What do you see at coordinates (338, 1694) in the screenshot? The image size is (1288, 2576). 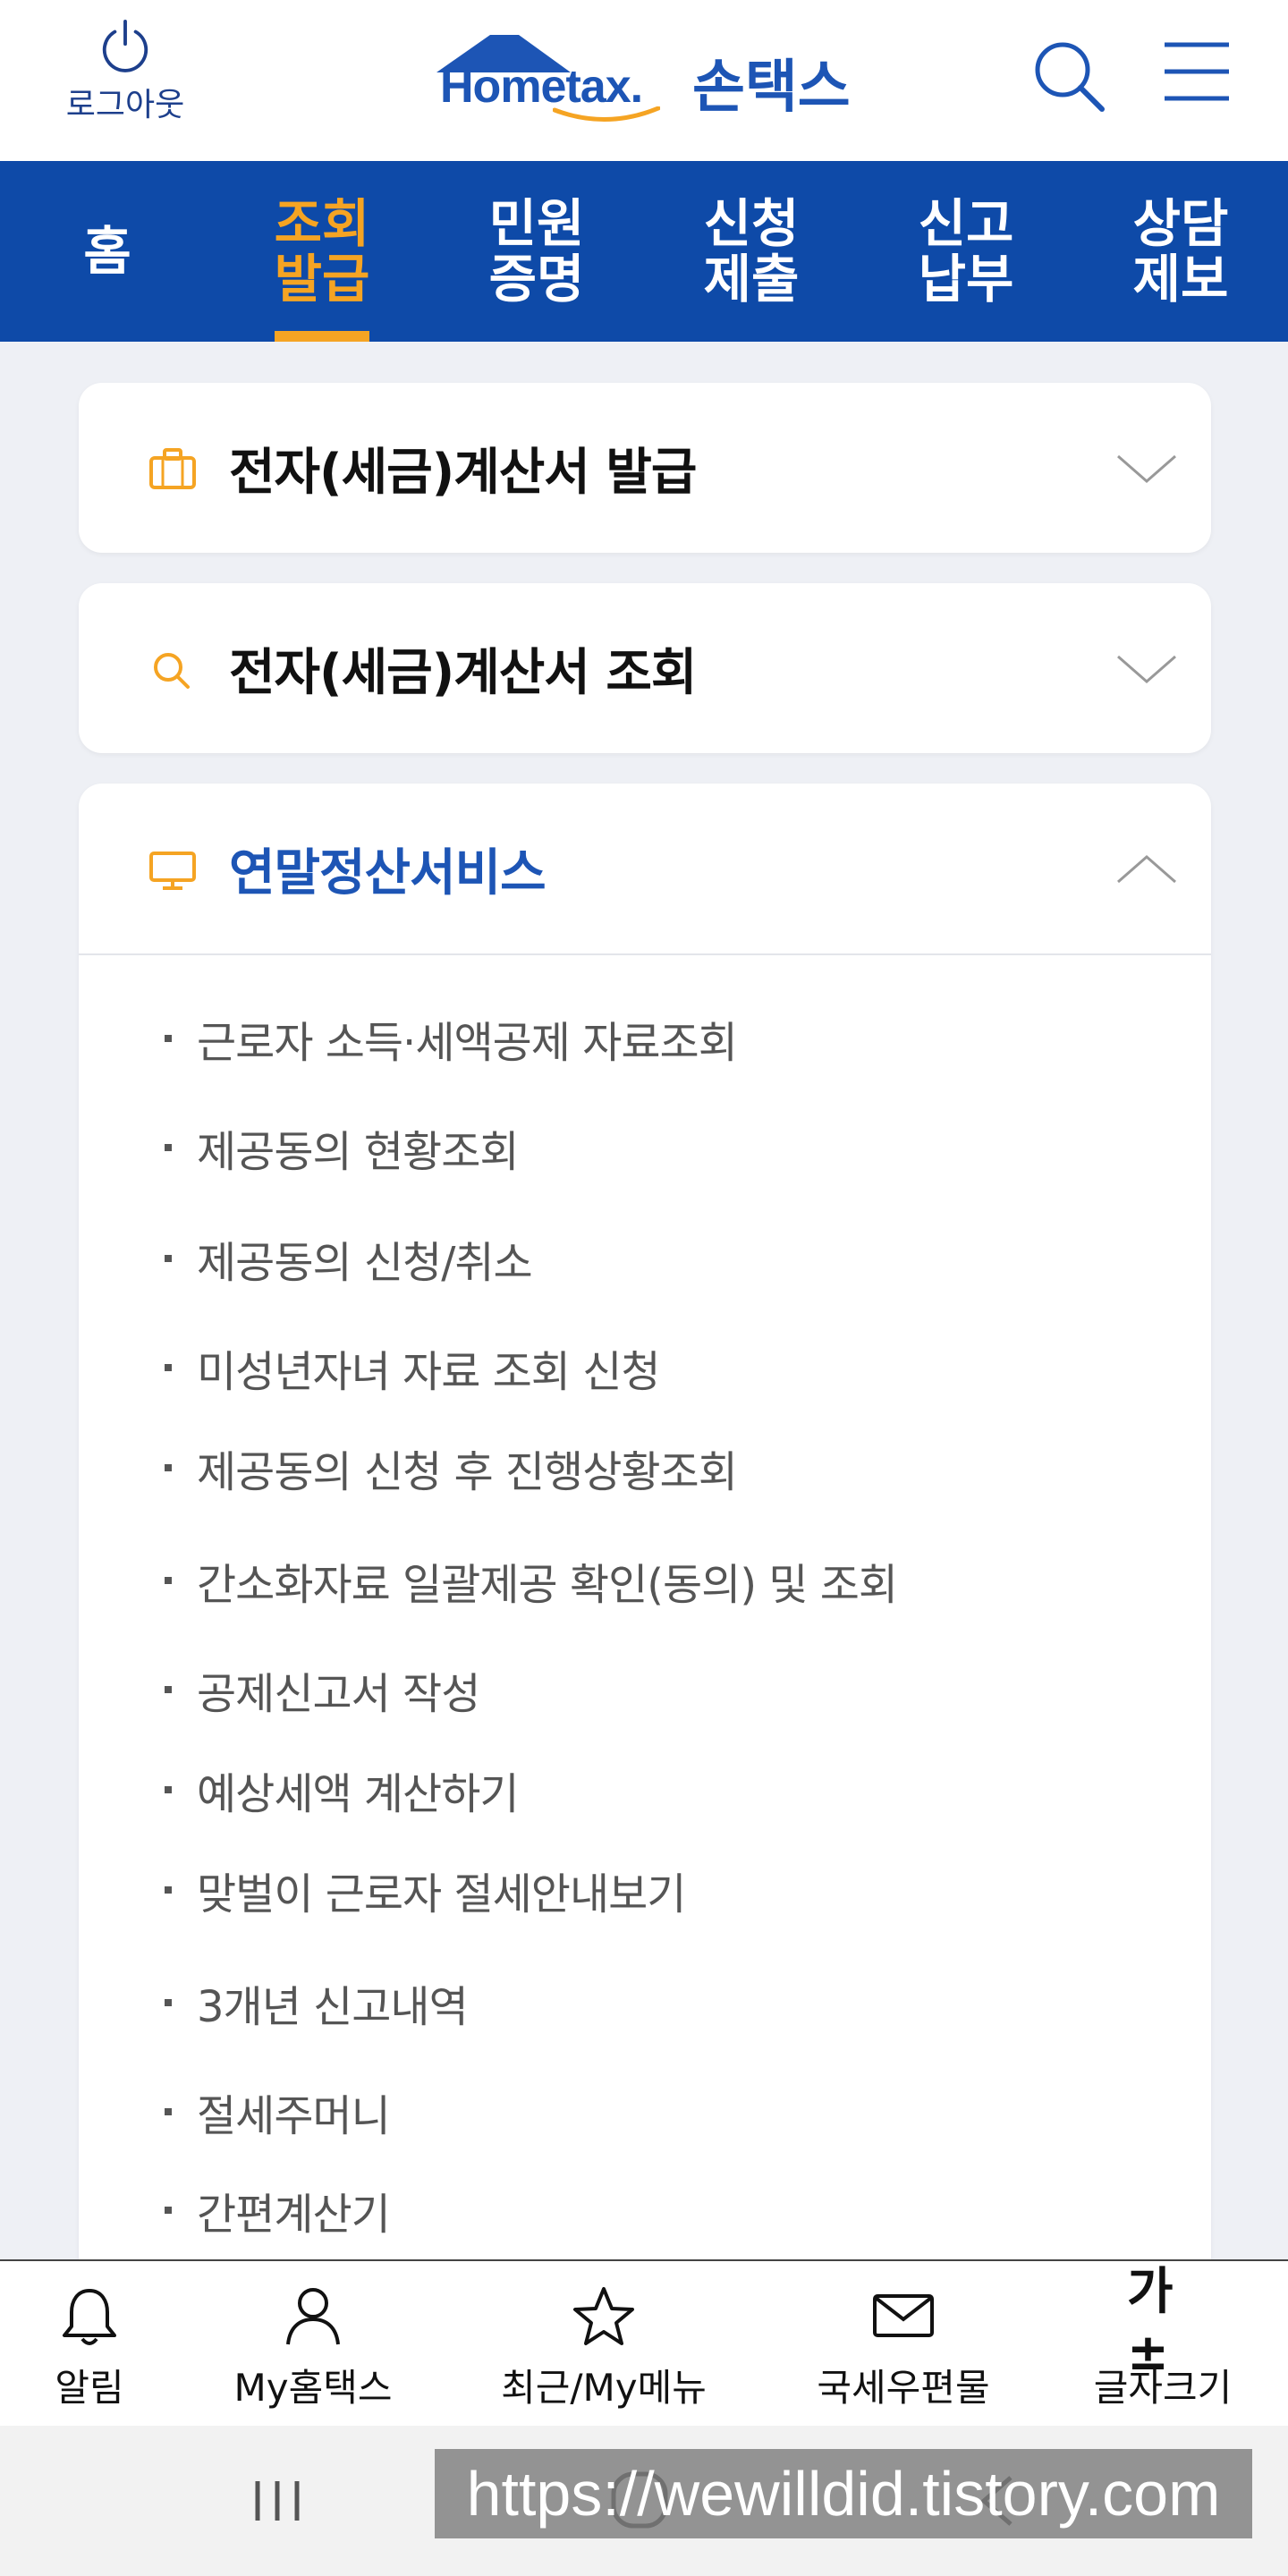 I see `list-item-label: 공제신고서 작성` at bounding box center [338, 1694].